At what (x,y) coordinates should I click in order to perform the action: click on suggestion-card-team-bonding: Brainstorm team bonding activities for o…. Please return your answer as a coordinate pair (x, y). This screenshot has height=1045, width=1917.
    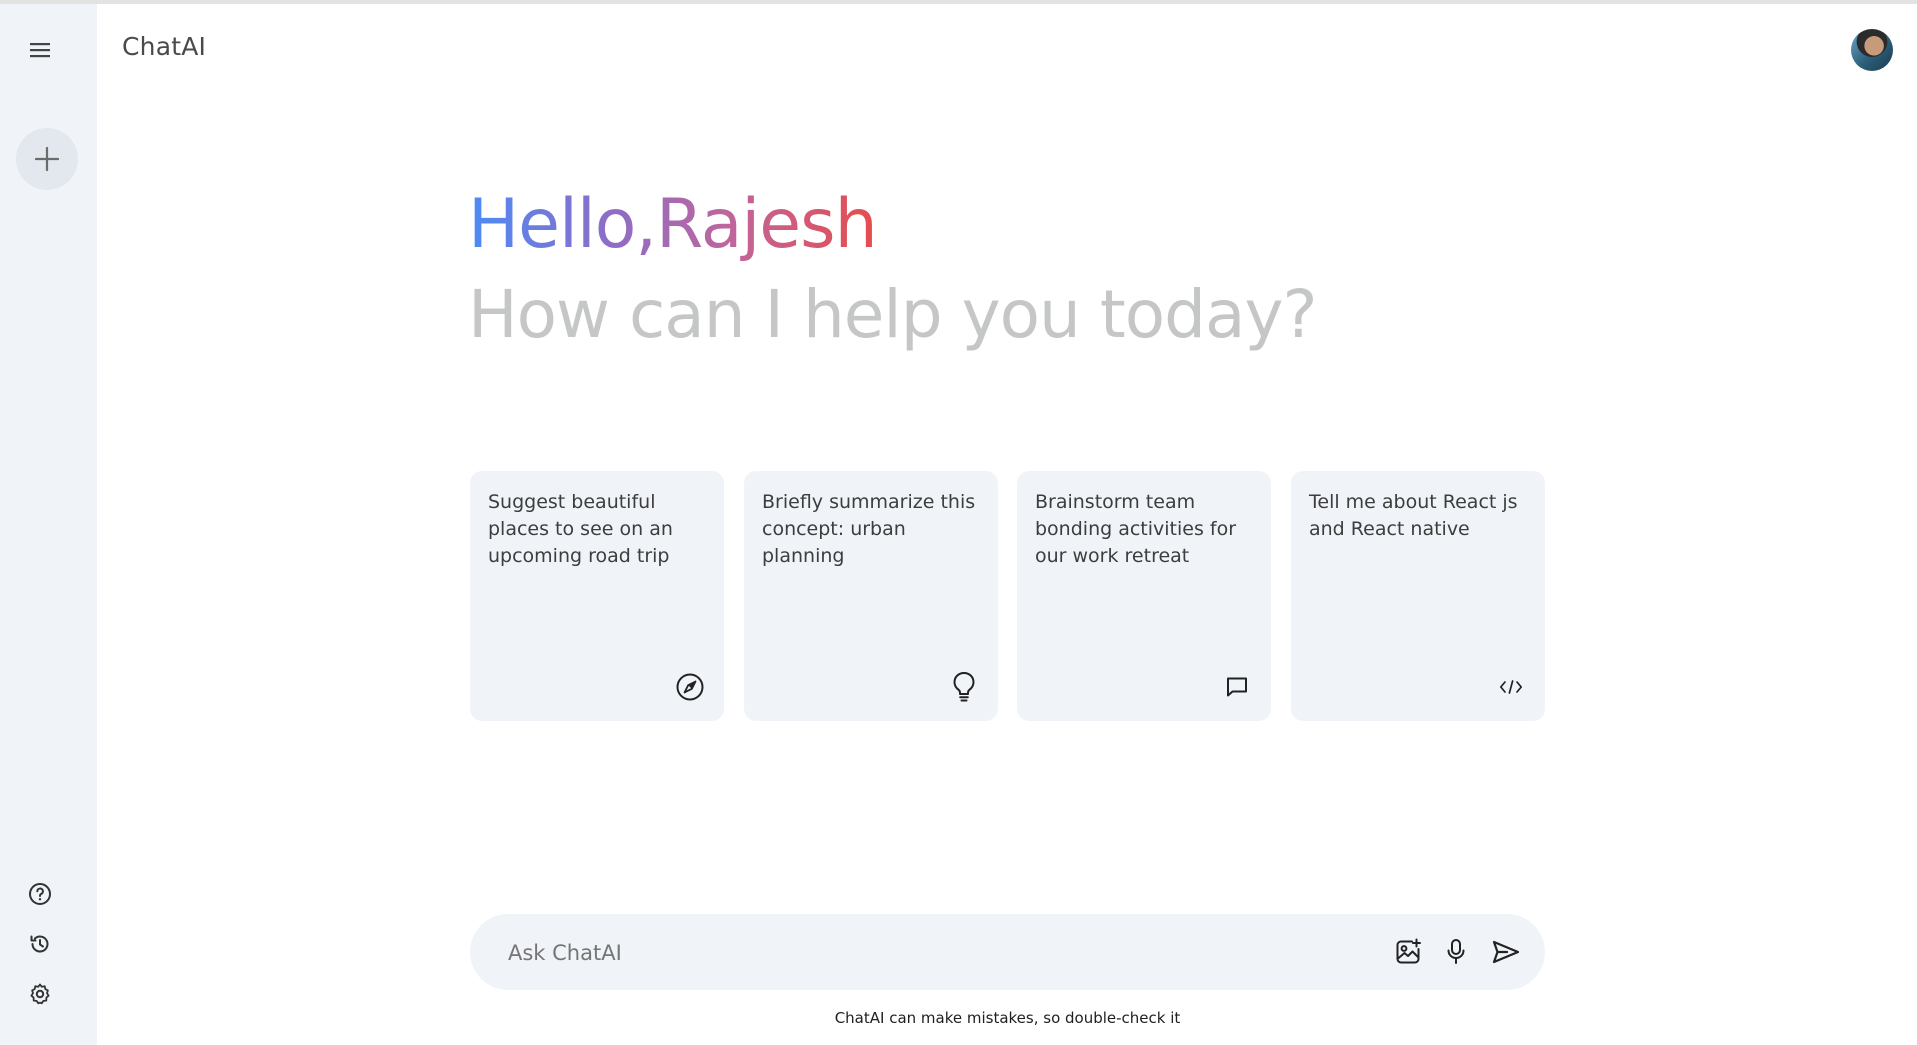
    Looking at the image, I should click on (1144, 596).